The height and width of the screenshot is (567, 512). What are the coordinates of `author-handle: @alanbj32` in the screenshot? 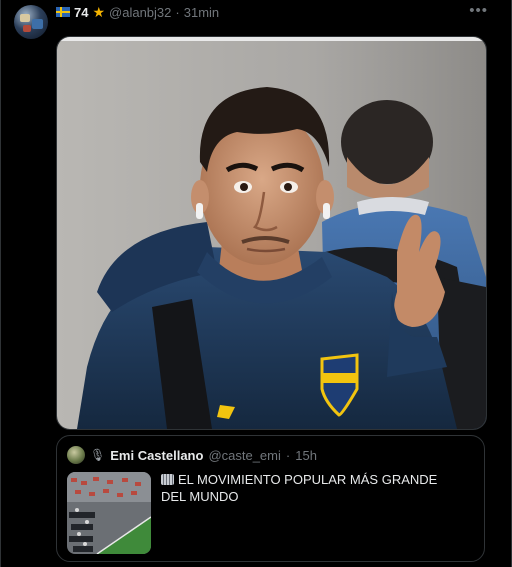 It's located at (140, 12).